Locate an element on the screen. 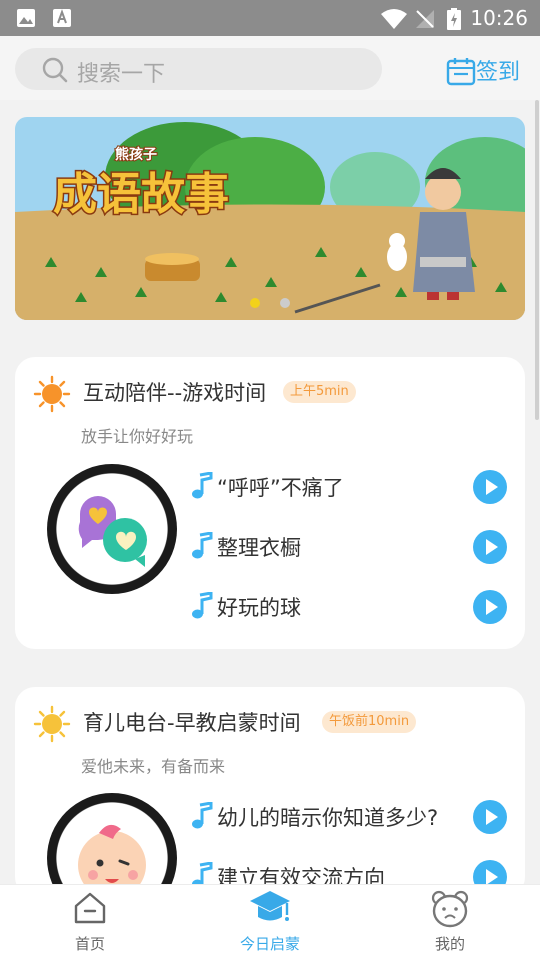 The width and height of the screenshot is (540, 960). checkin-button: 签到 is located at coordinates (487, 71).